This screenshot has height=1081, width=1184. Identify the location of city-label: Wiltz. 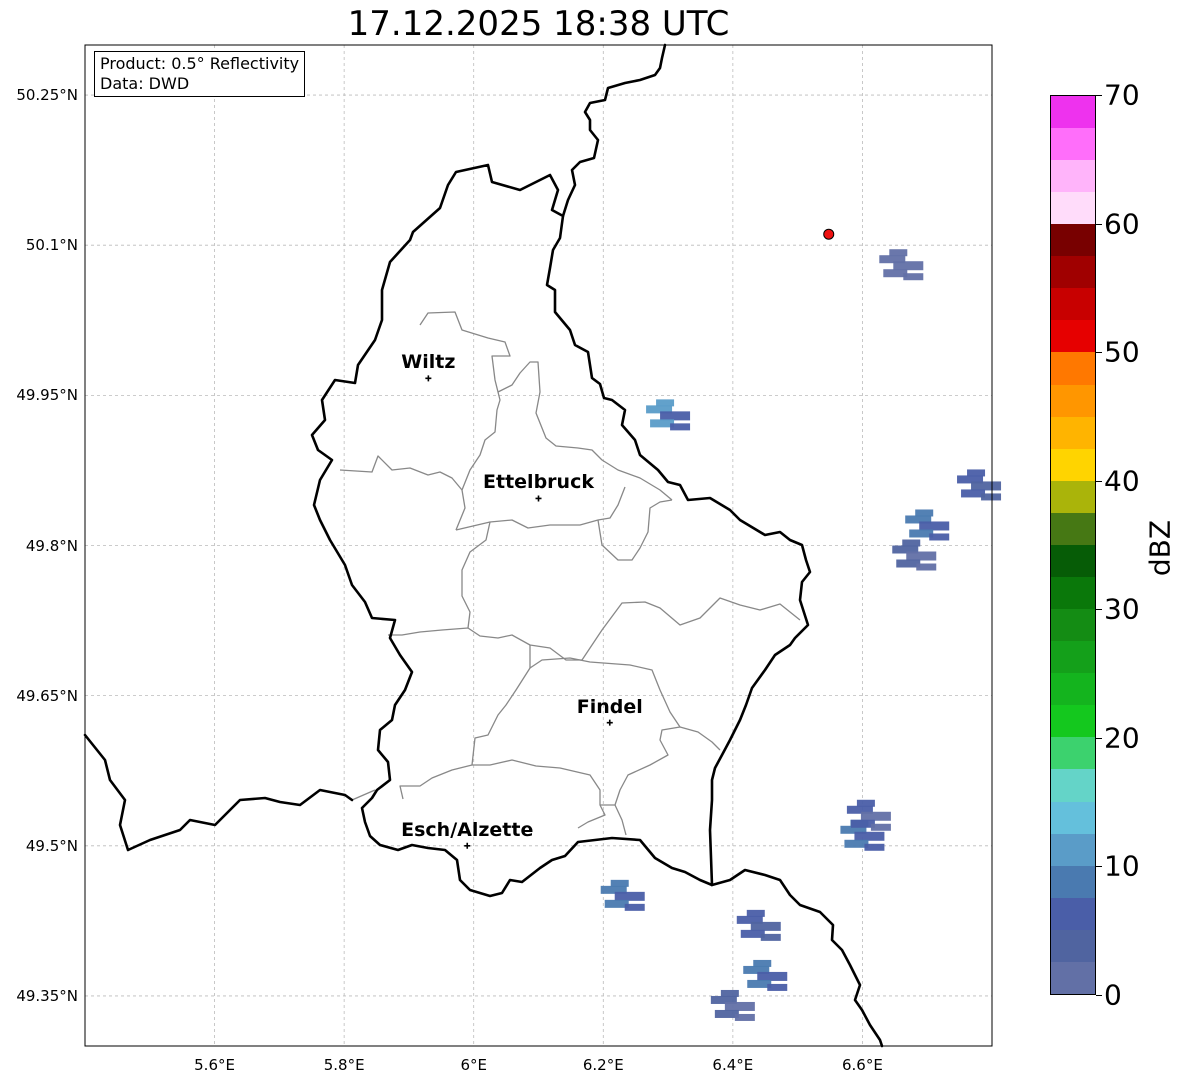
(428, 362).